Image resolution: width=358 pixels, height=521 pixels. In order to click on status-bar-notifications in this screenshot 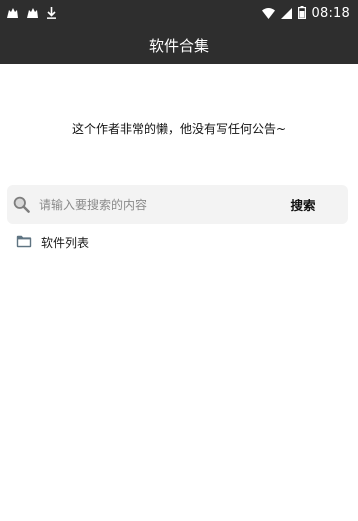, I will do `click(31, 13)`.